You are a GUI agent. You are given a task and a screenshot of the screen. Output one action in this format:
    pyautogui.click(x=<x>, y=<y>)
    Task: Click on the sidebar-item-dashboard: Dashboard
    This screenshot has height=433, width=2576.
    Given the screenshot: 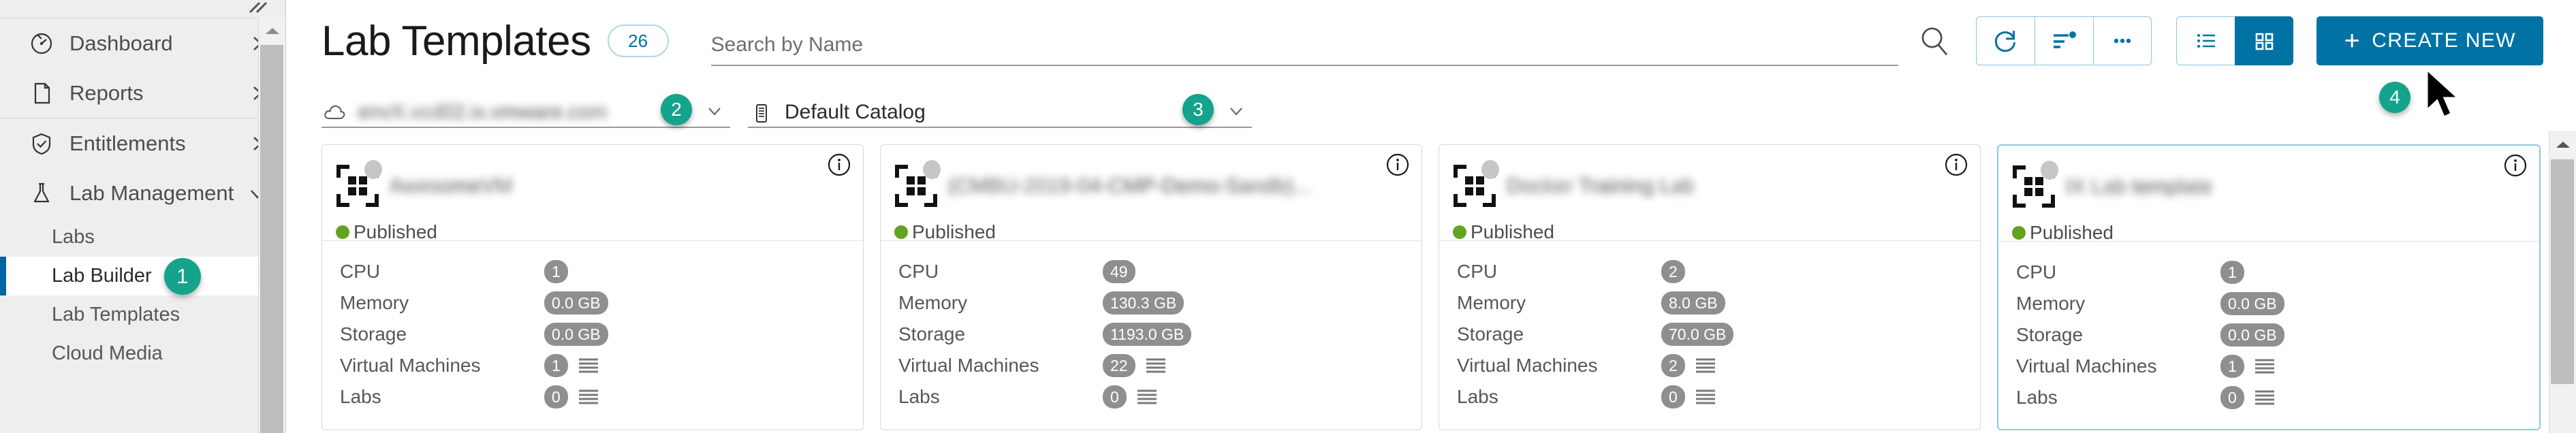 What is the action you would take?
    pyautogui.click(x=142, y=43)
    